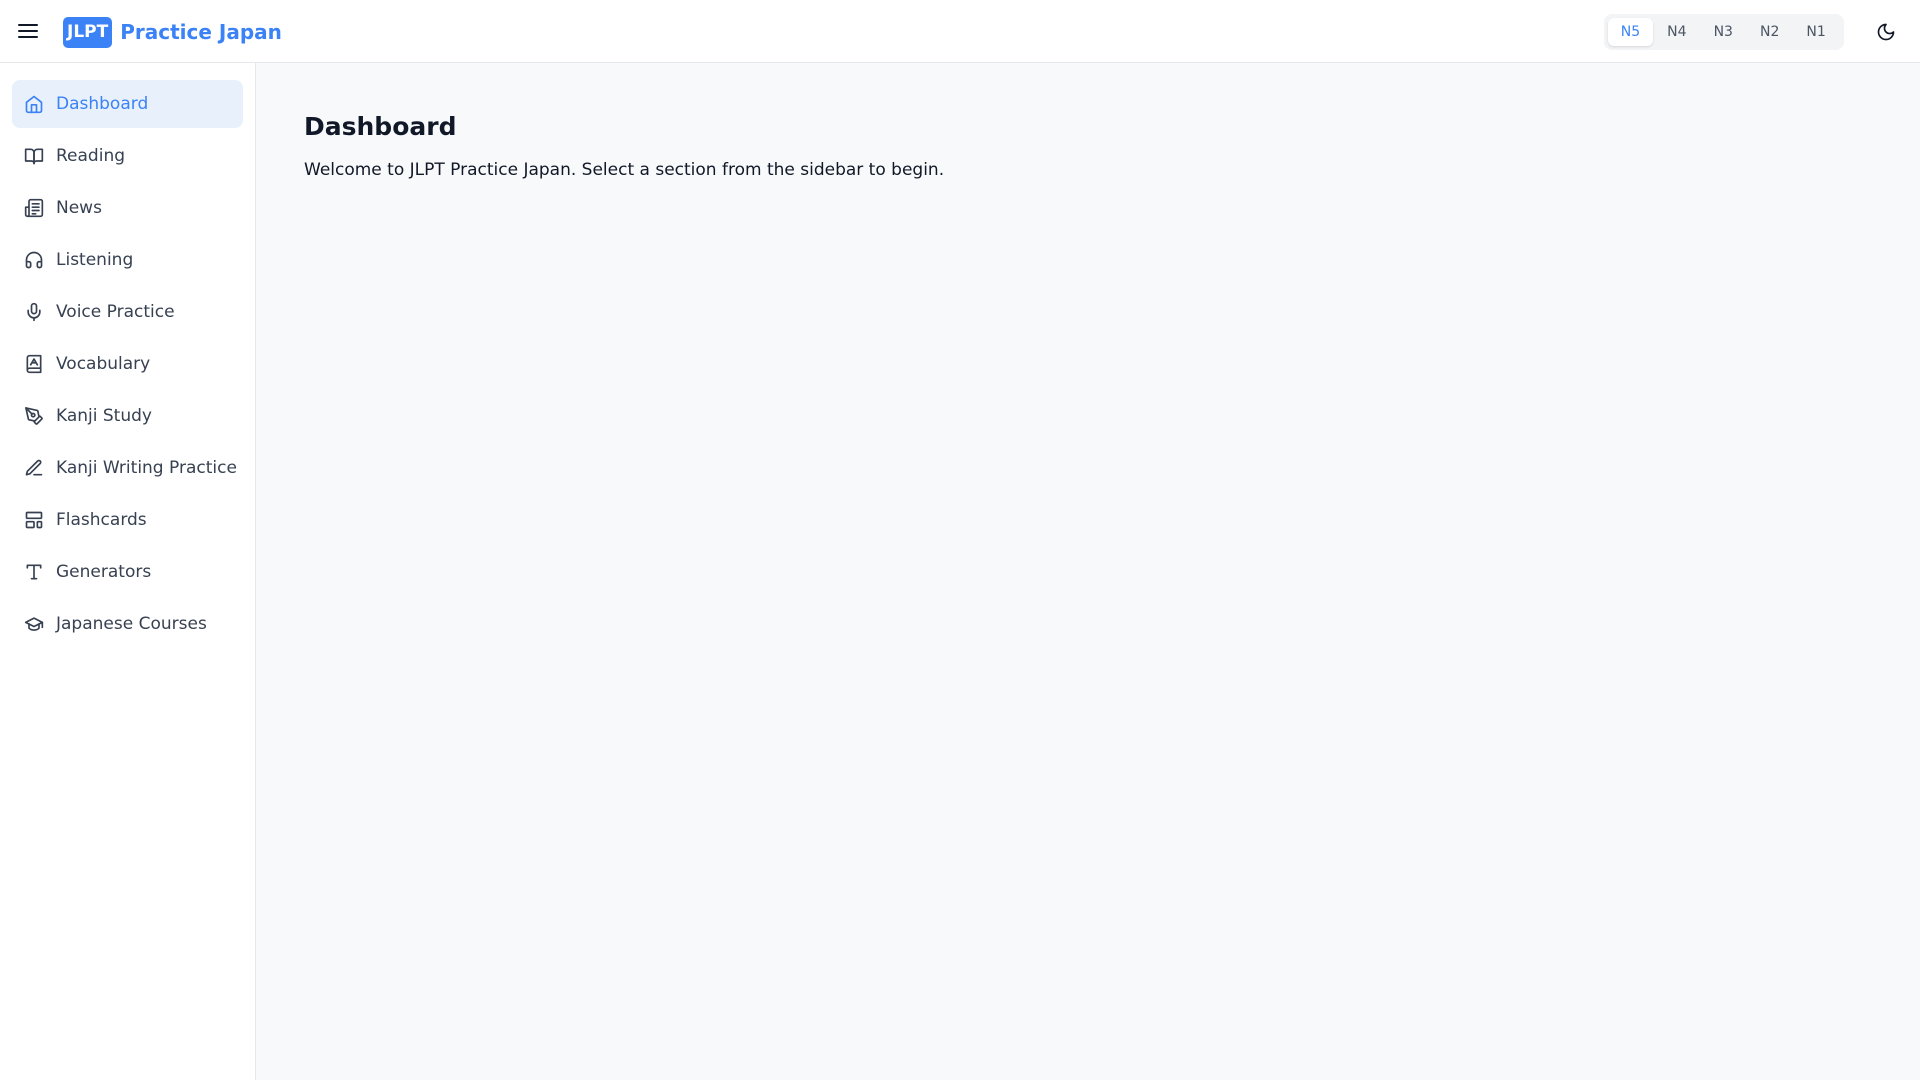  Describe the element at coordinates (146, 468) in the screenshot. I see `sidebar-item-label: Kanji Writing Practice` at that location.